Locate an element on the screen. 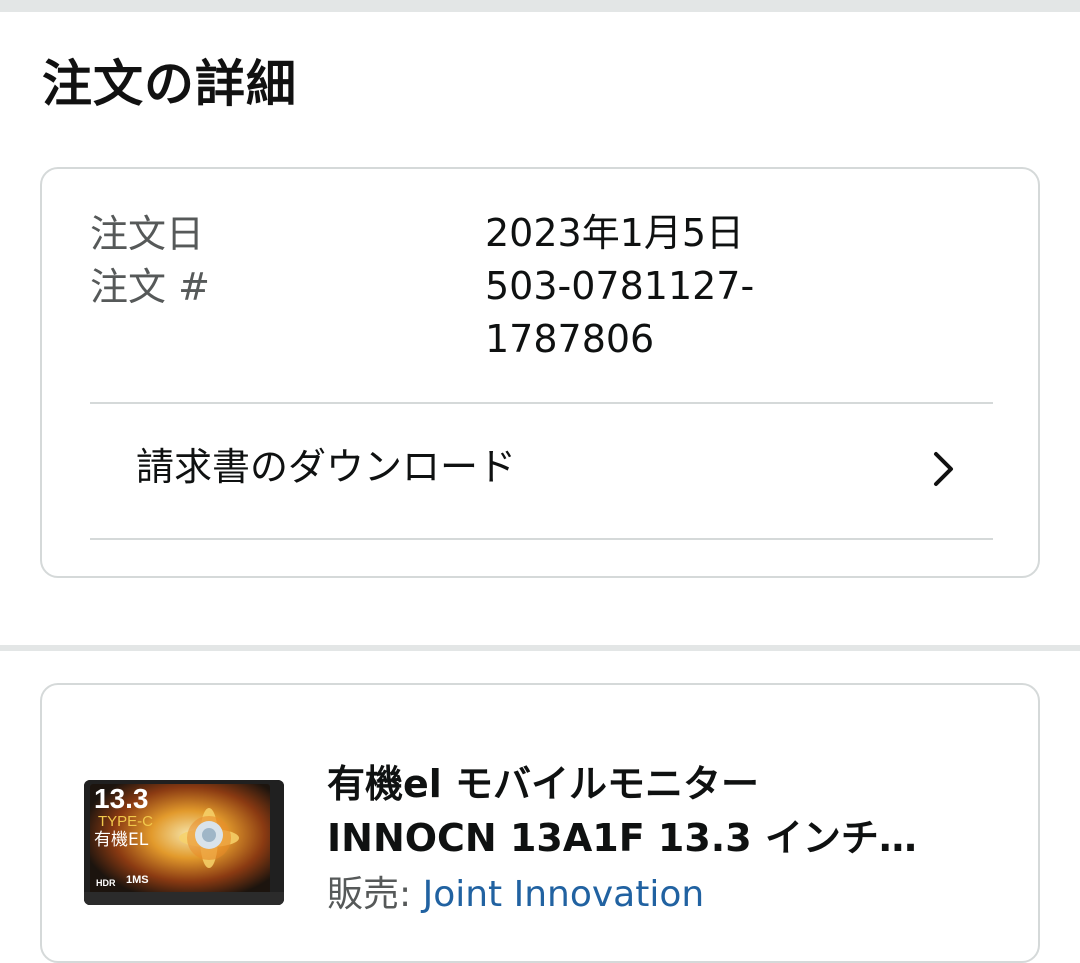 This screenshot has width=1080, height=963. hdr-label: HDR is located at coordinates (106, 883).